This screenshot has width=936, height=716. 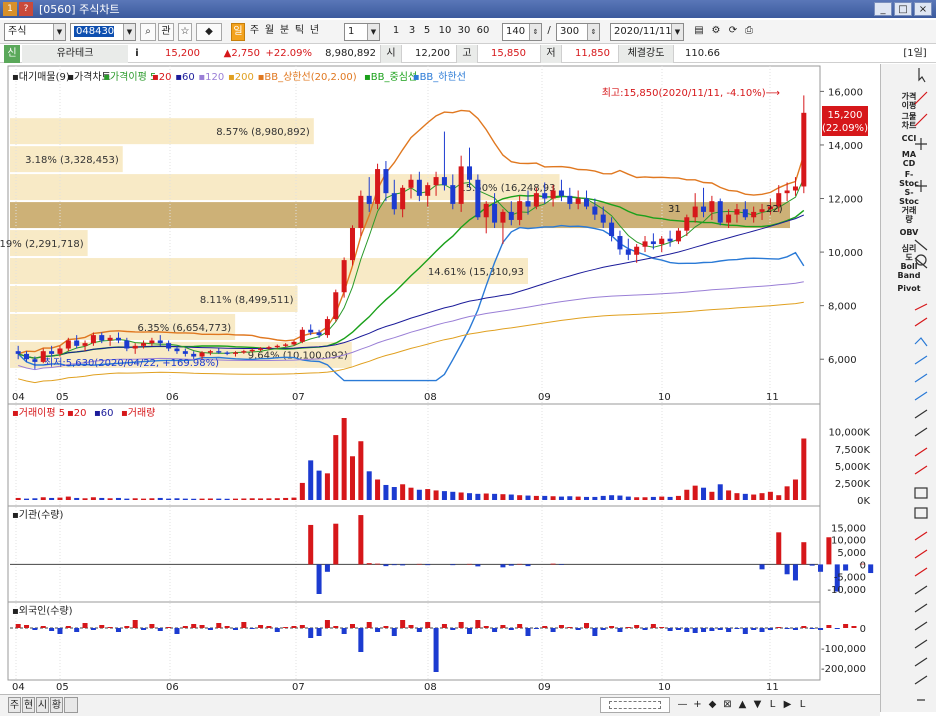 I want to click on gear-icon: ⚙, so click(x=716, y=32).